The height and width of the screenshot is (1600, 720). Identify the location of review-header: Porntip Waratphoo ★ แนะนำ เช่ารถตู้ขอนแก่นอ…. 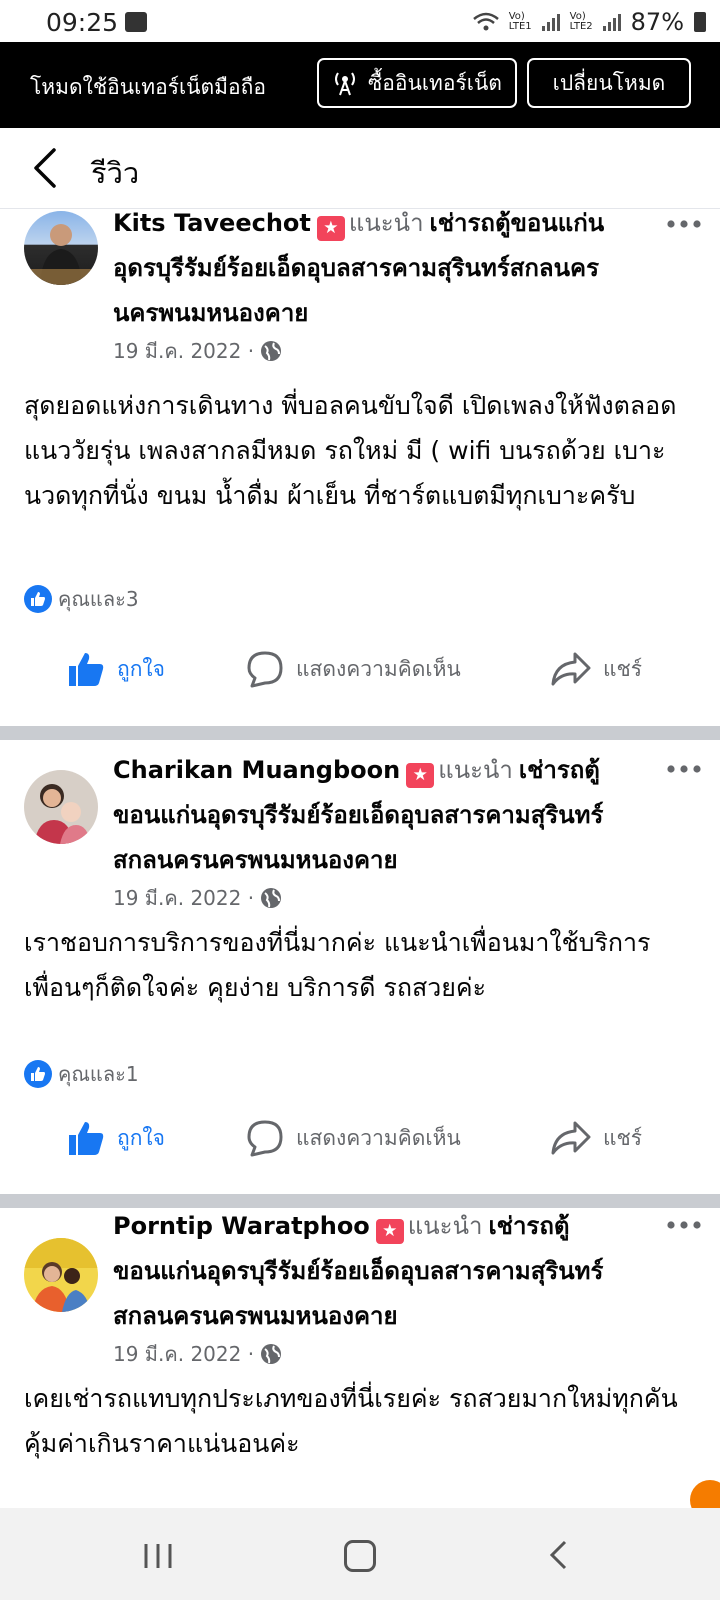
(373, 1271).